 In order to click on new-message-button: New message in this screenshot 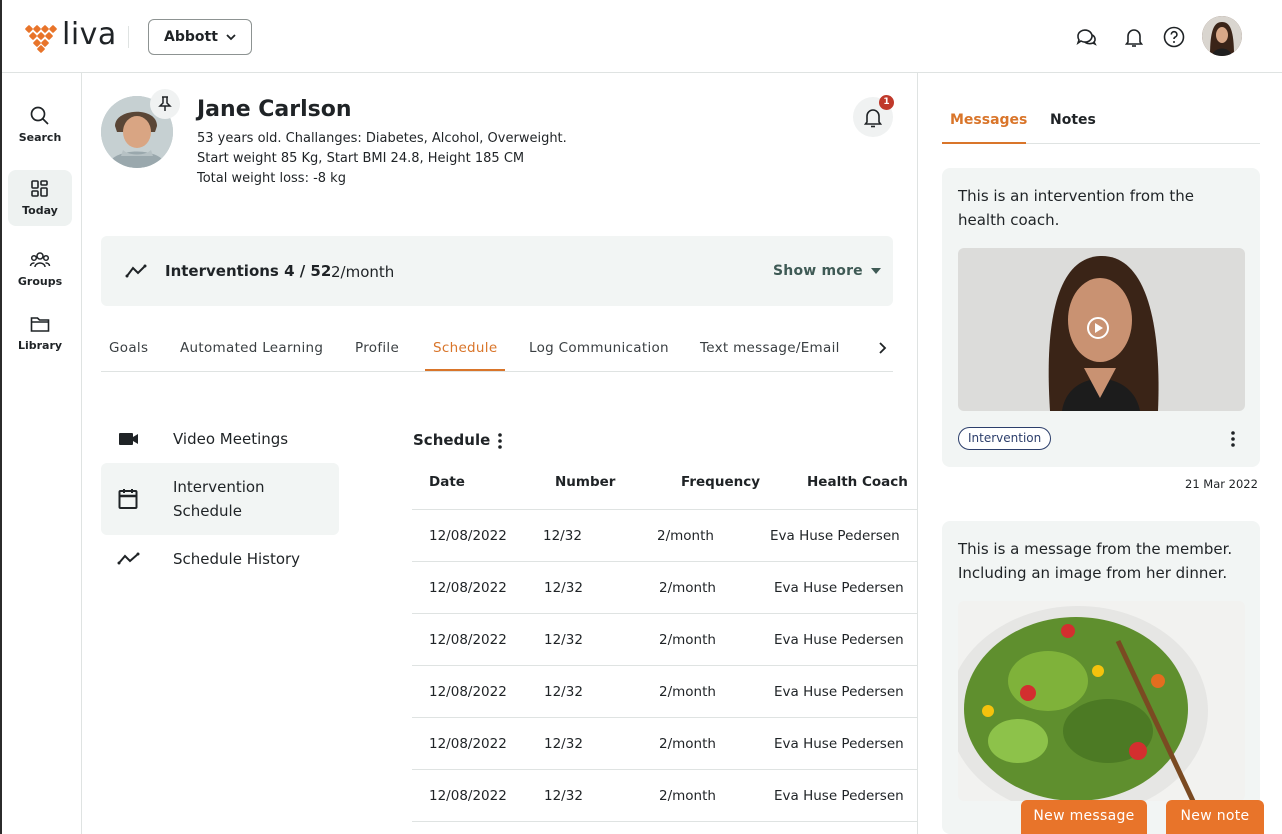, I will do `click(1084, 817)`.